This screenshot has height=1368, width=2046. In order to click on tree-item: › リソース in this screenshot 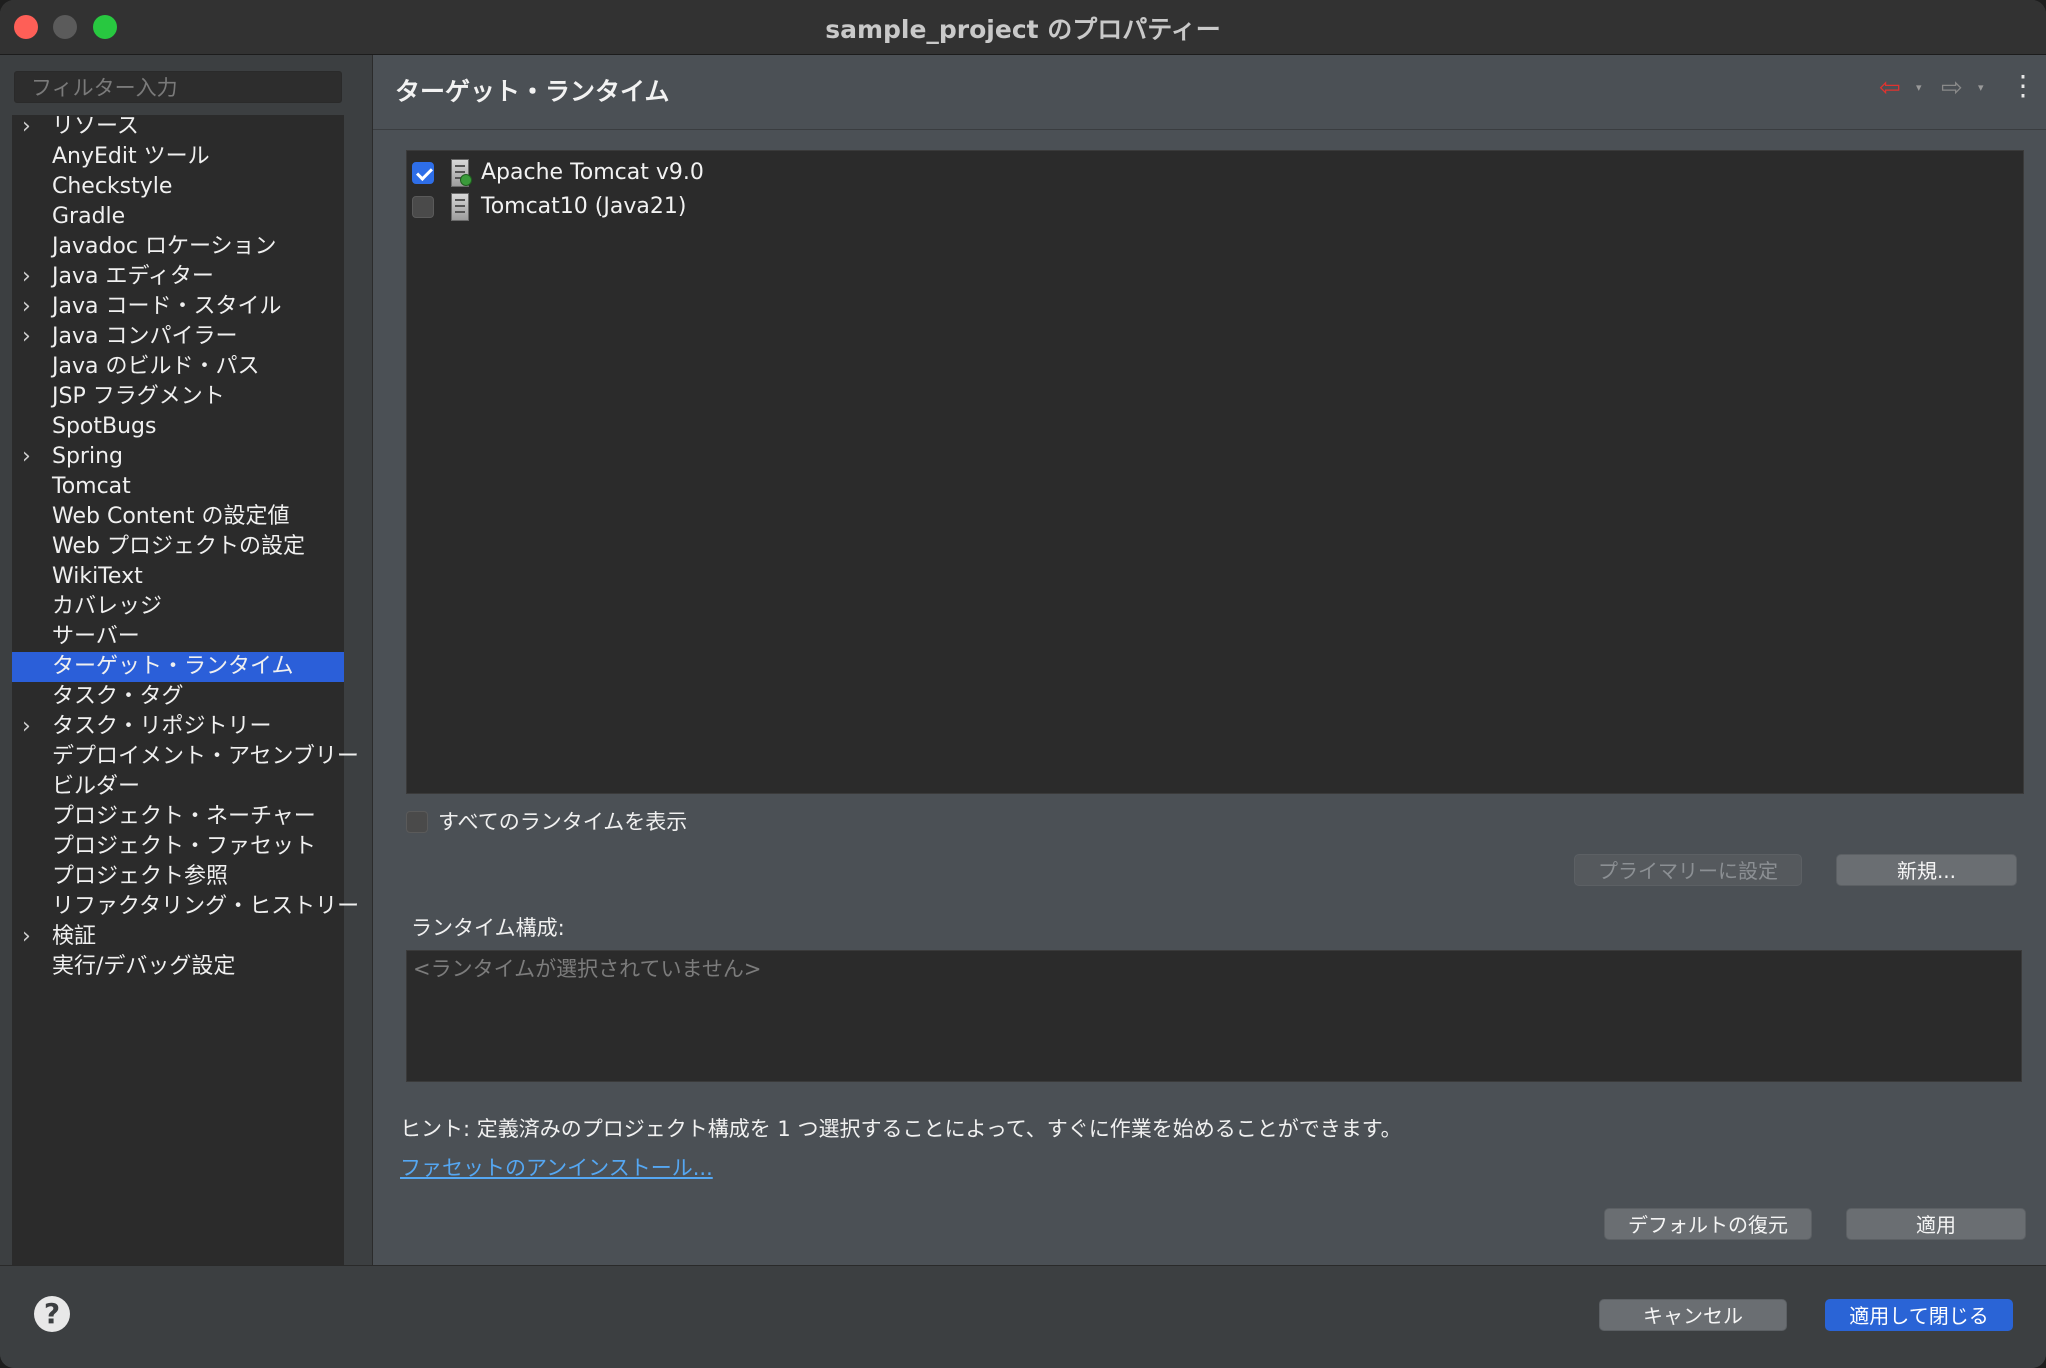, I will do `click(178, 127)`.